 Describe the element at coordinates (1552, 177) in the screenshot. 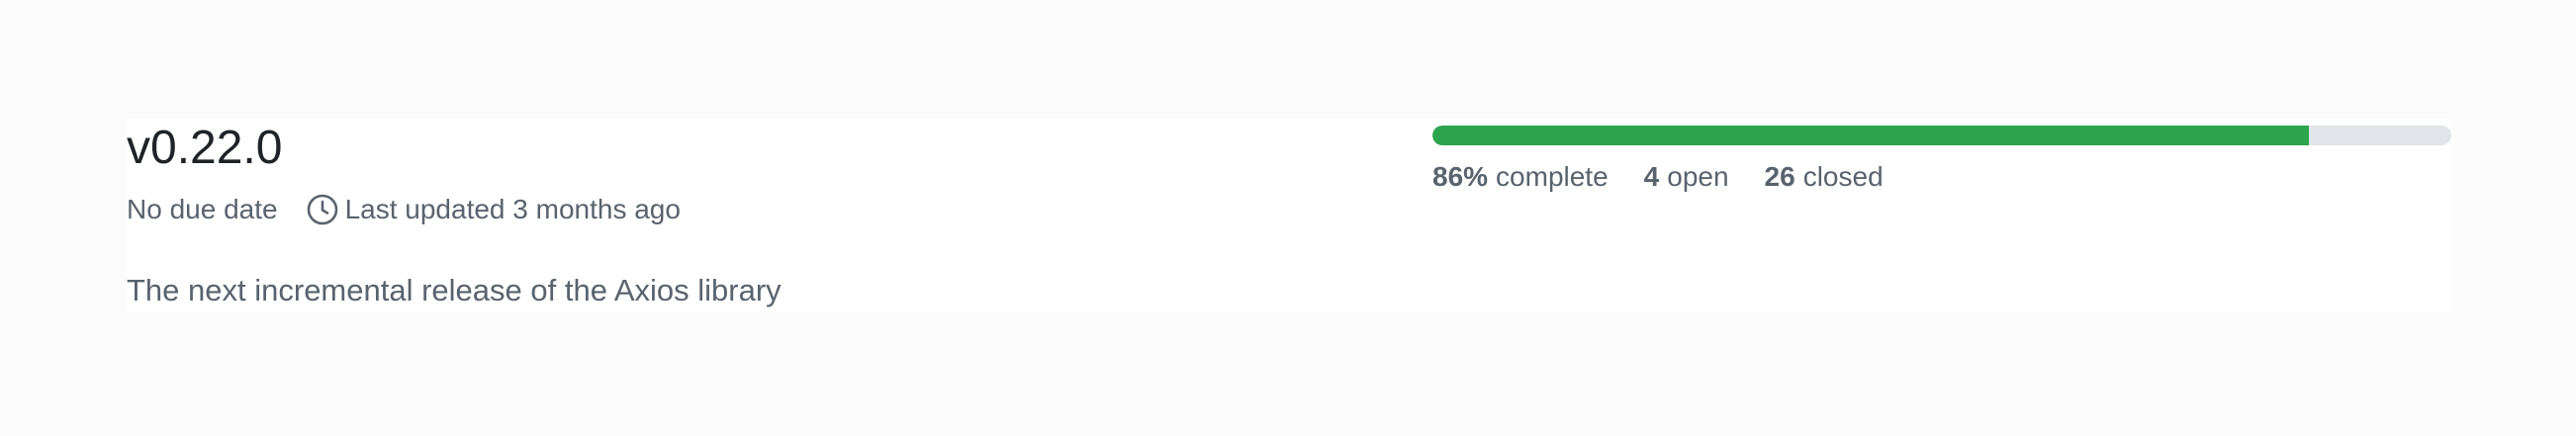

I see `complete-label: complete` at that location.